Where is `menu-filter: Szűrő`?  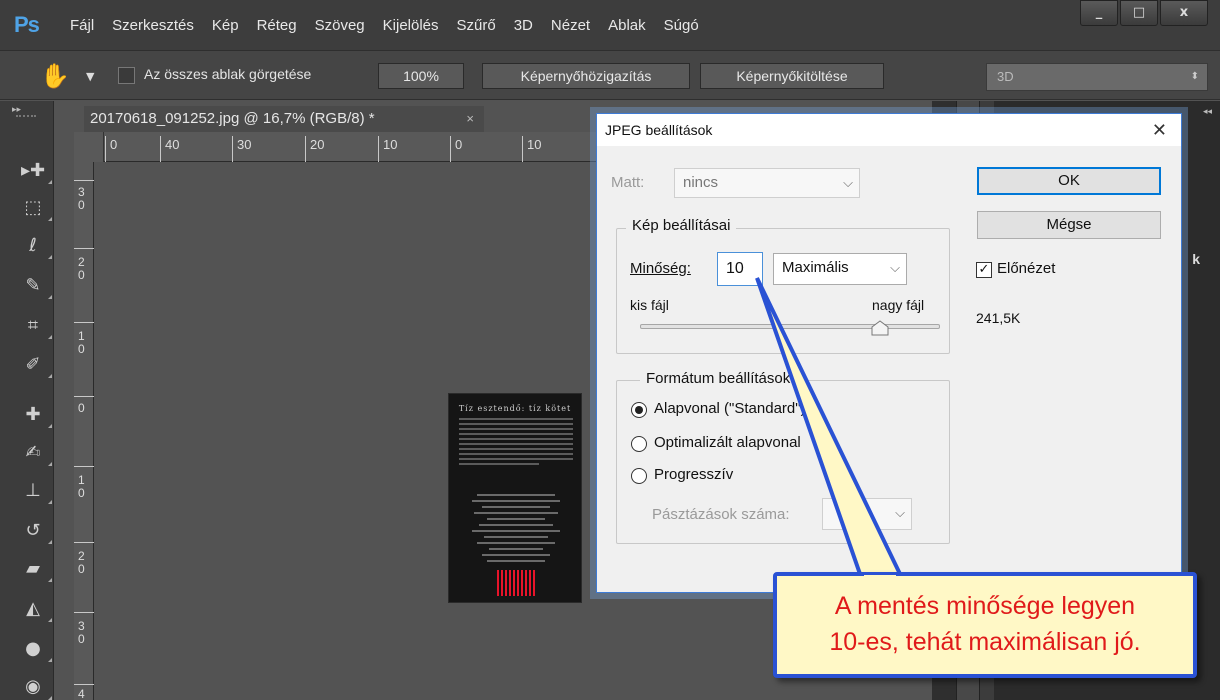
menu-filter: Szűrő is located at coordinates (476, 25).